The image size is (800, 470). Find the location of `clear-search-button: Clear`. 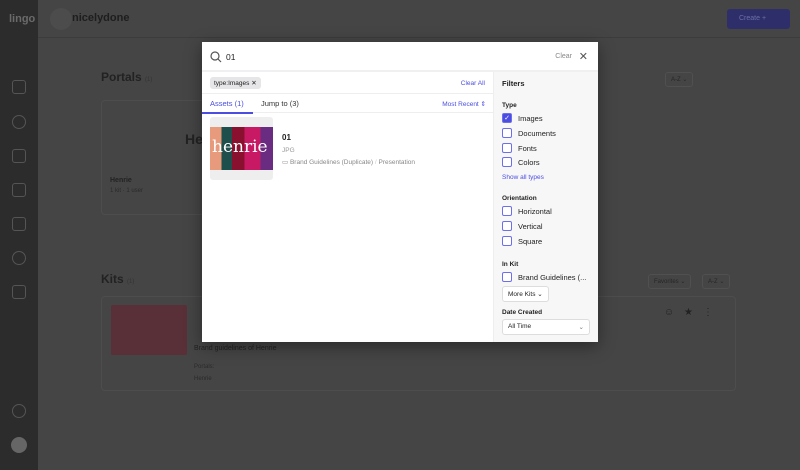

clear-search-button: Clear is located at coordinates (563, 56).